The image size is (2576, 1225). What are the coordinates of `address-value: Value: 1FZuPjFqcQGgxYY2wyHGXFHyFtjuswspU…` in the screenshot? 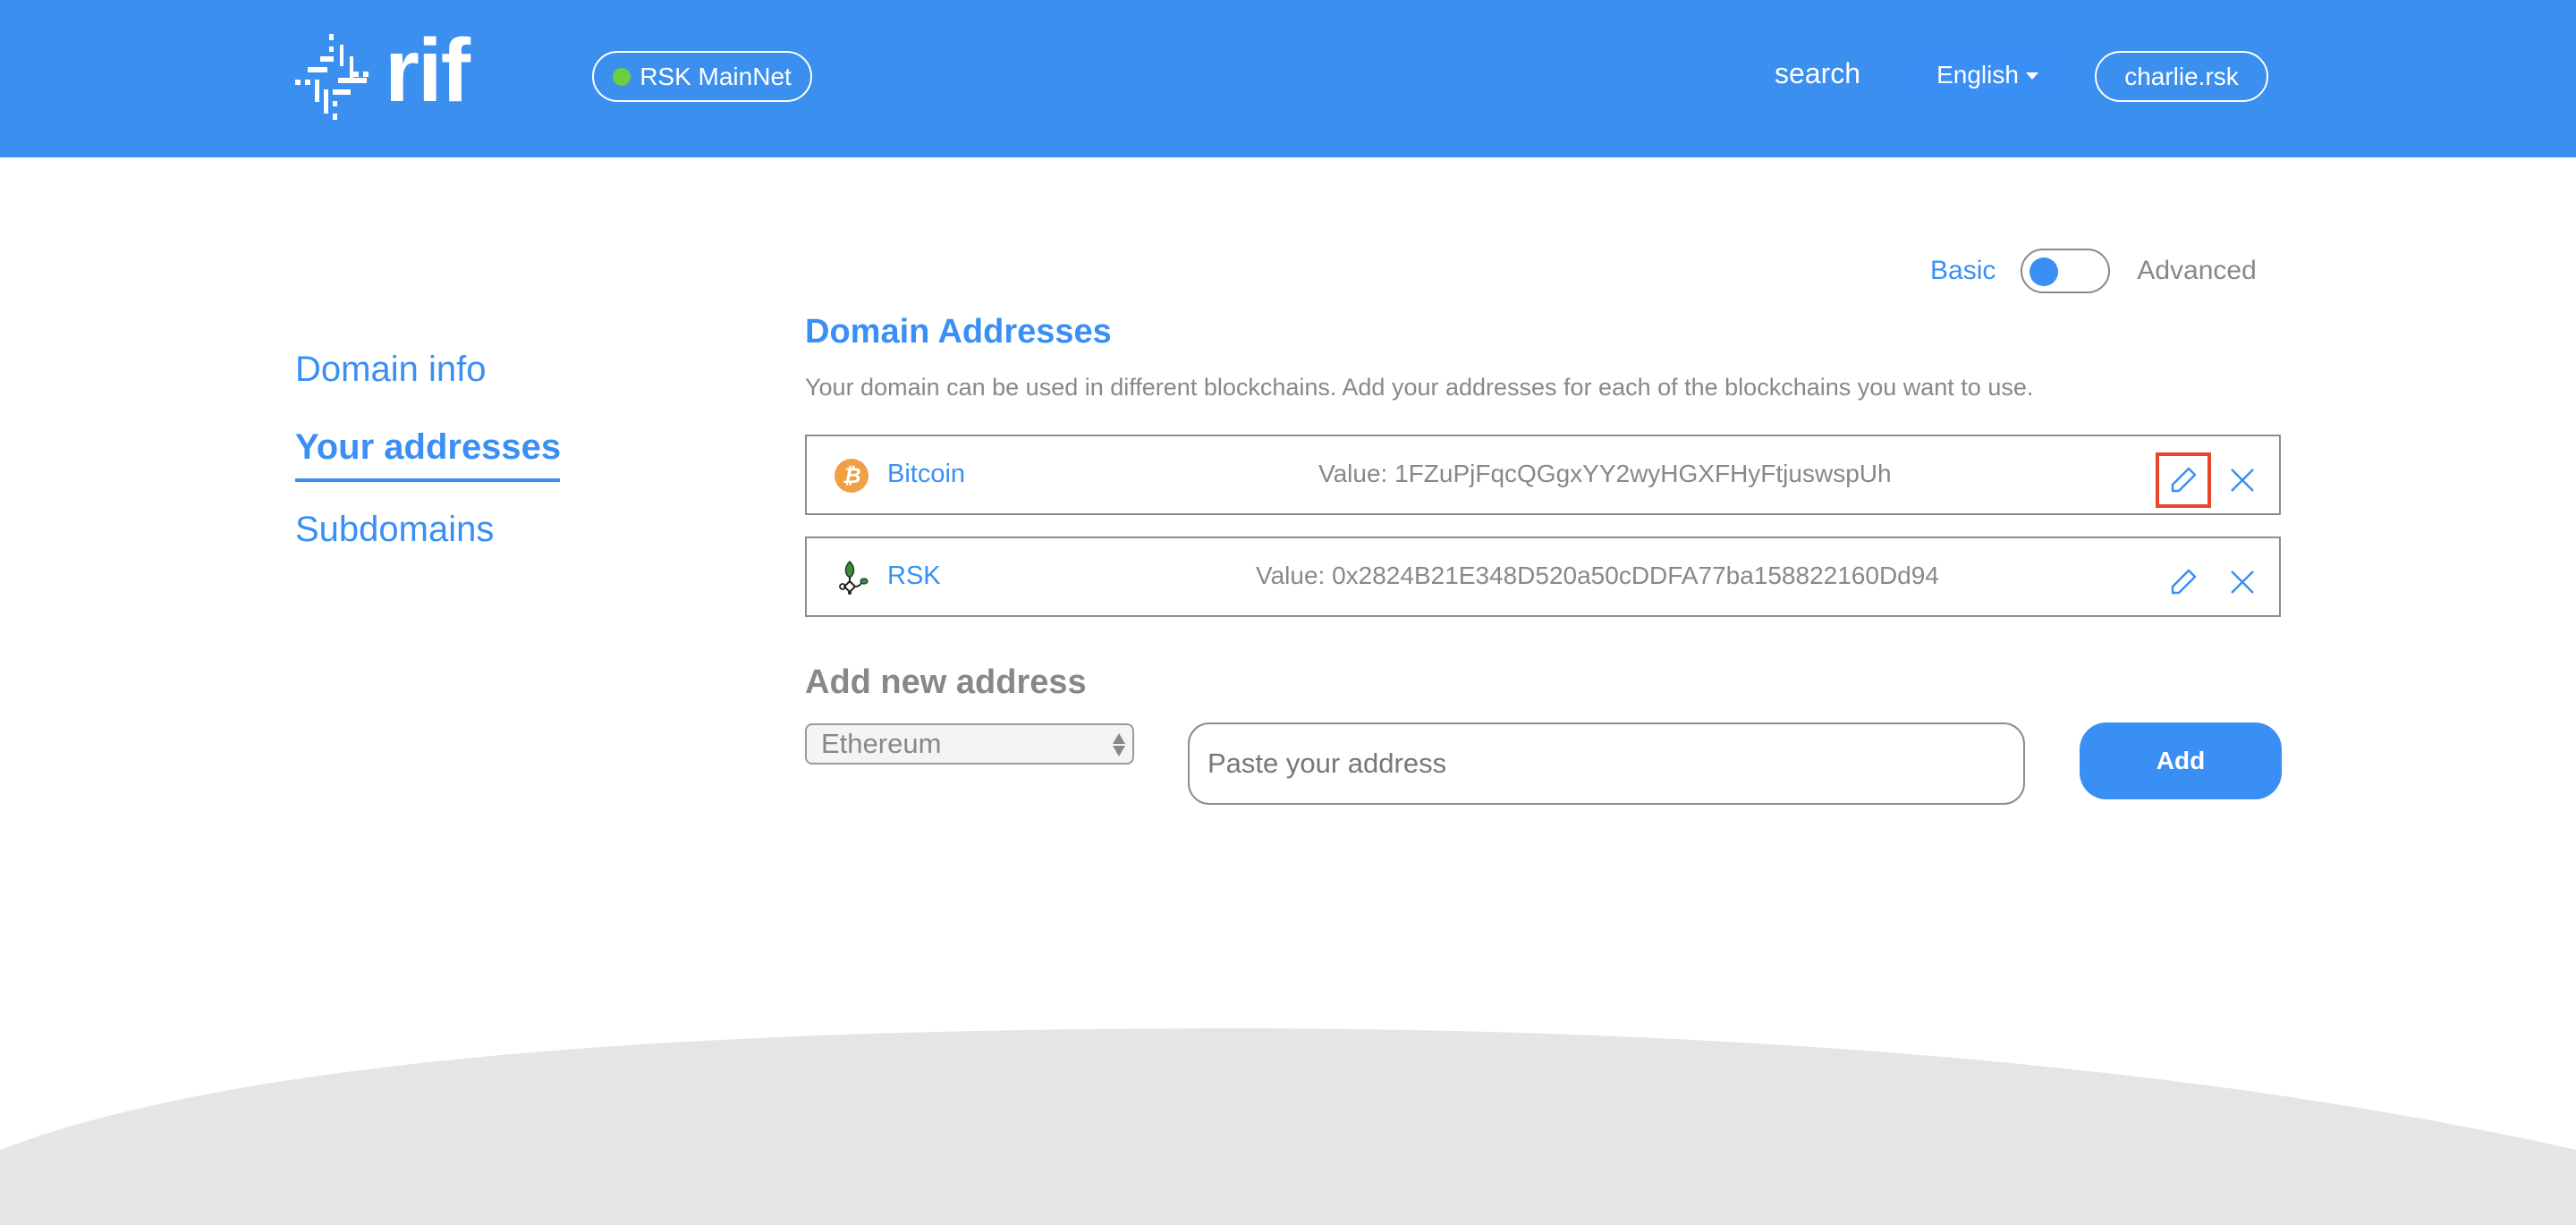 It's located at (1605, 474).